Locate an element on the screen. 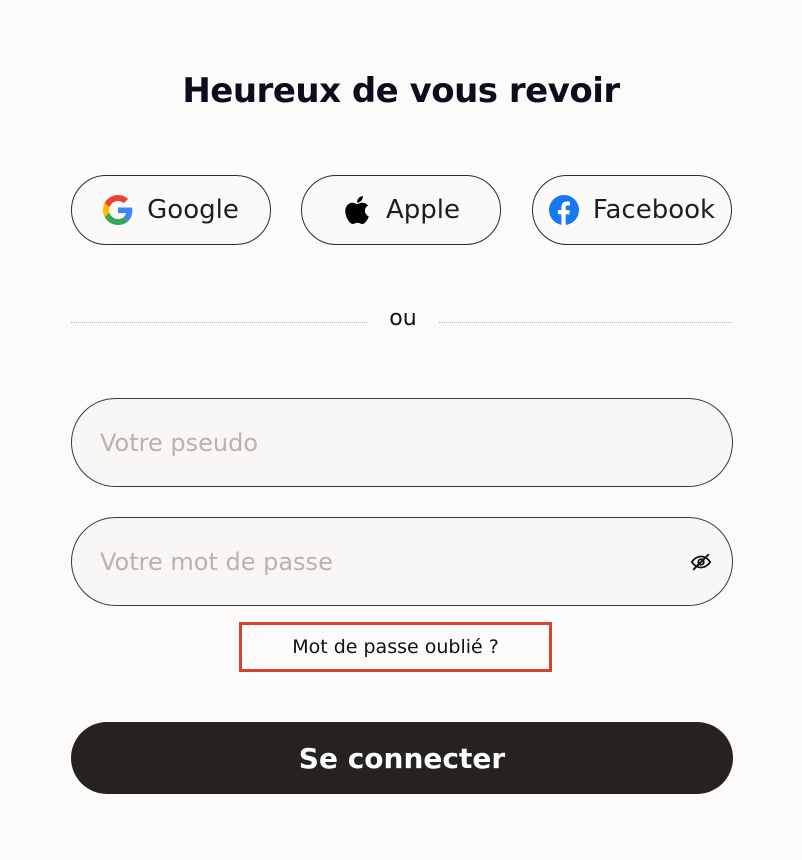 The height and width of the screenshot is (860, 802). eye-slash-icon is located at coordinates (701, 562).